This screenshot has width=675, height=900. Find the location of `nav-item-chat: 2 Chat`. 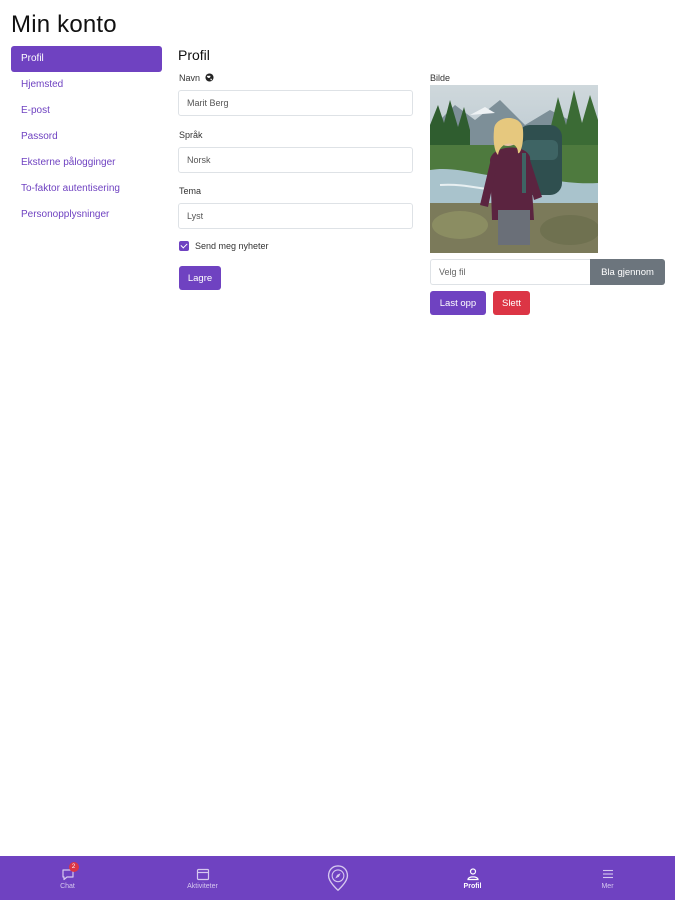

nav-item-chat: 2 Chat is located at coordinates (67, 878).